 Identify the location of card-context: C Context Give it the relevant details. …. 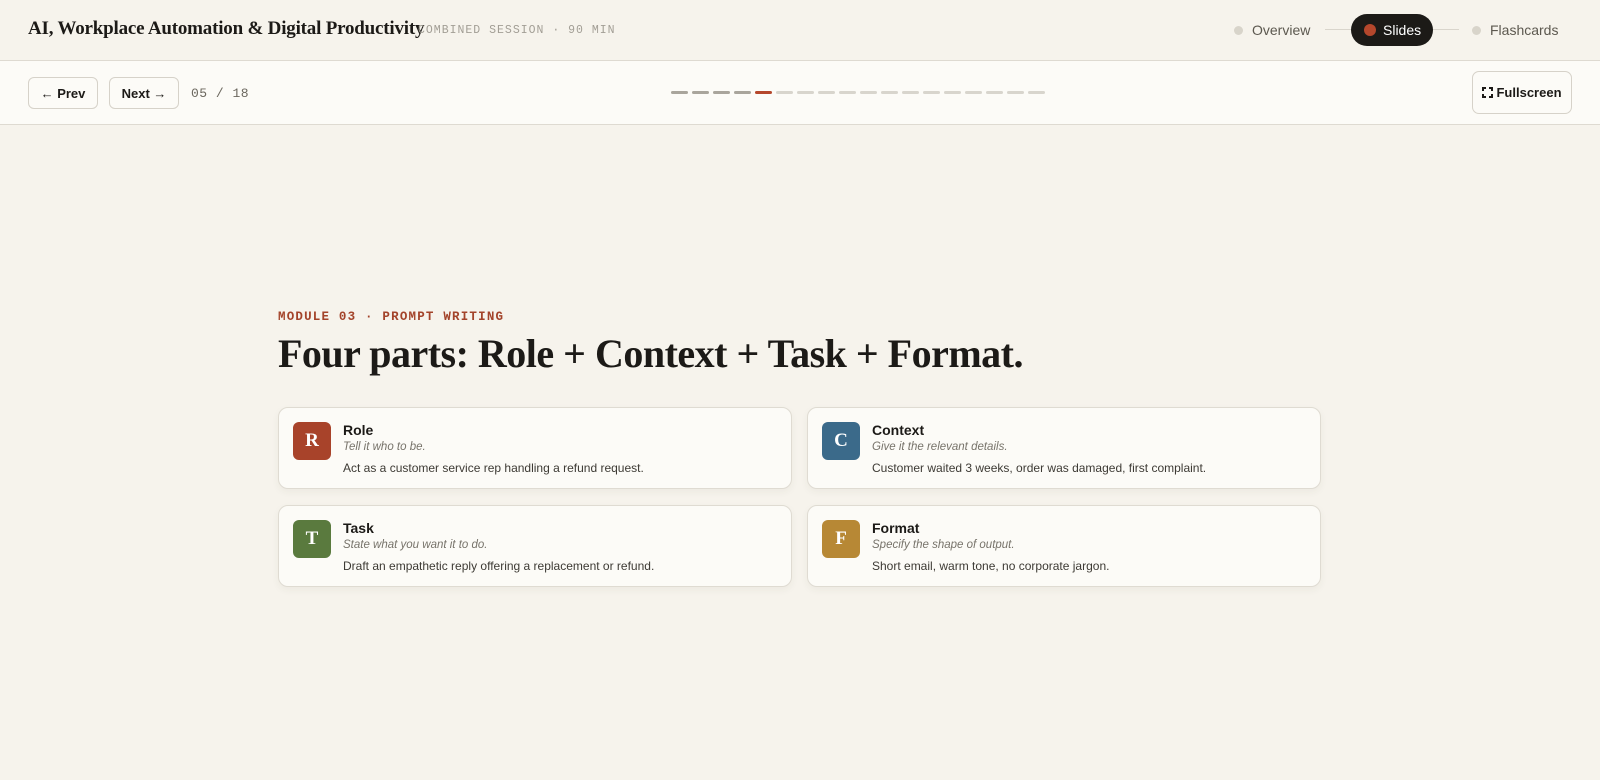
(1064, 448).